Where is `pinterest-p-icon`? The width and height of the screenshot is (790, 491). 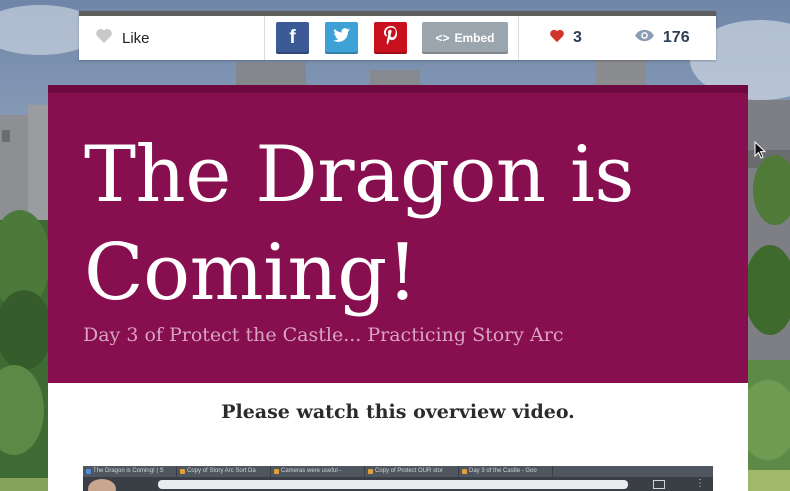
pinterest-p-icon is located at coordinates (390, 38).